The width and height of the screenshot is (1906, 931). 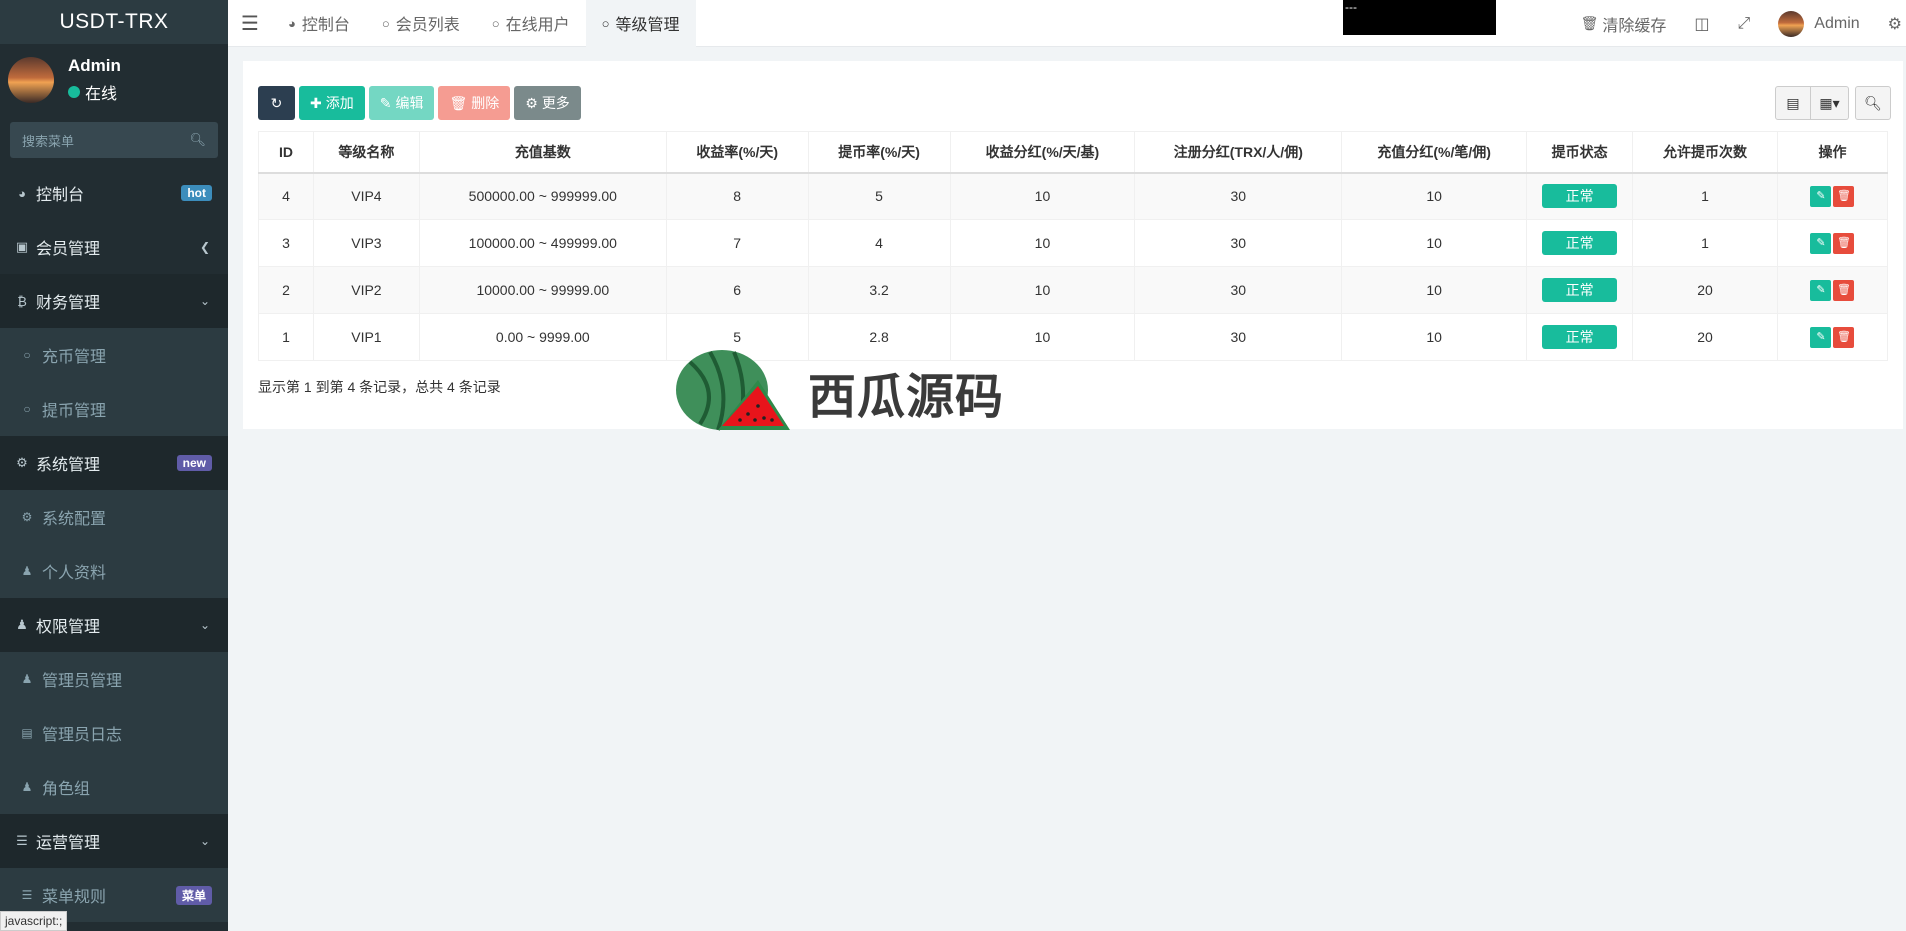 I want to click on sidebar-item-label: 充币管理, so click(x=74, y=357).